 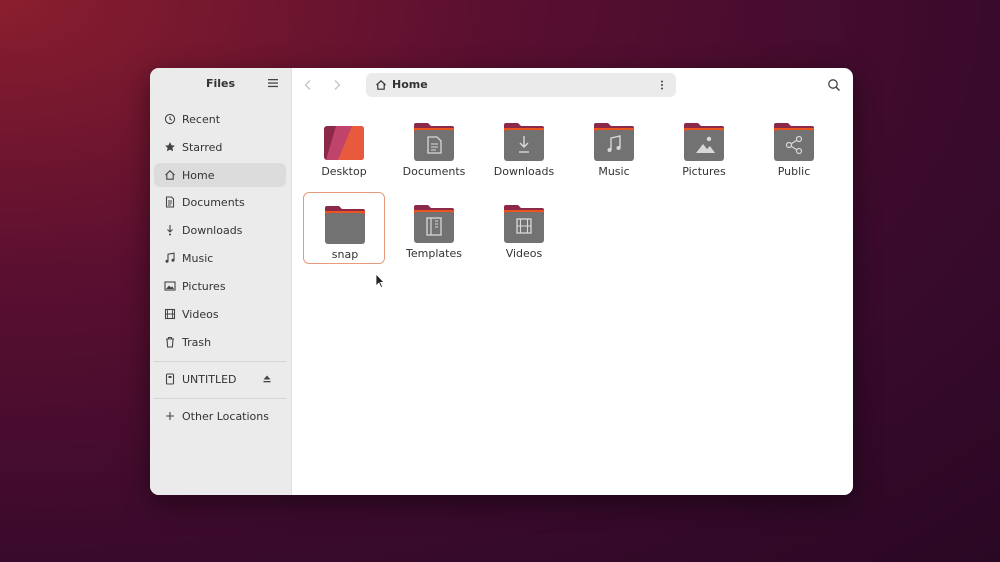 What do you see at coordinates (201, 119) in the screenshot?
I see `sidebar-item-label: Recent` at bounding box center [201, 119].